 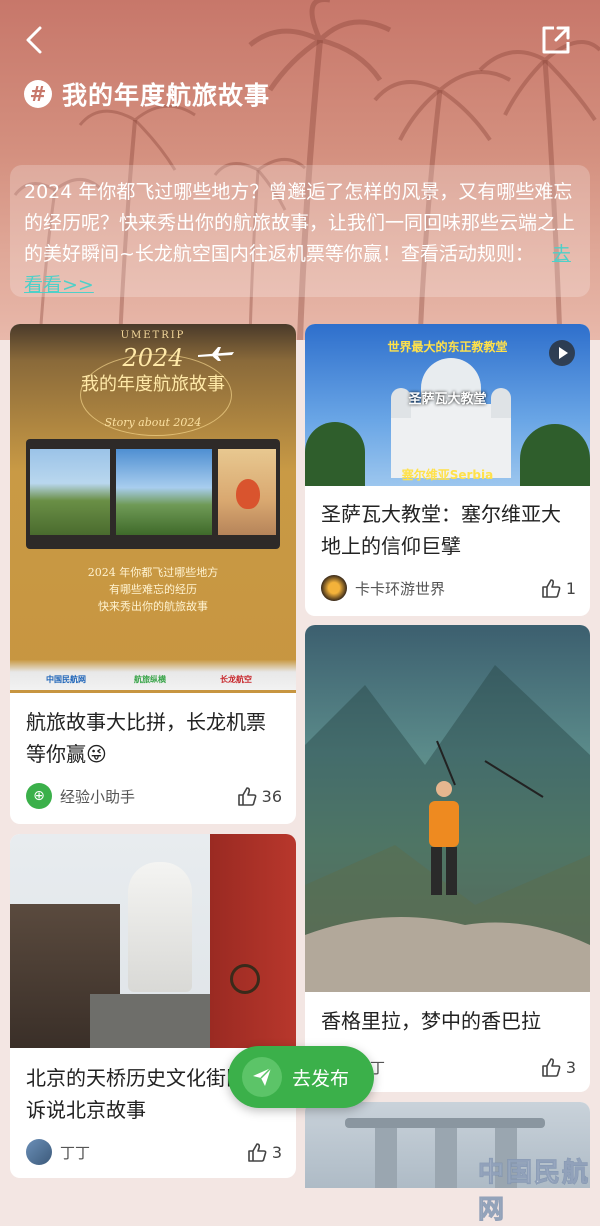 I want to click on poster-copy: 2024 年你都飞过哪些地方 有哪些难忘的经历 快来秀出你的航旅故事, so click(x=153, y=589).